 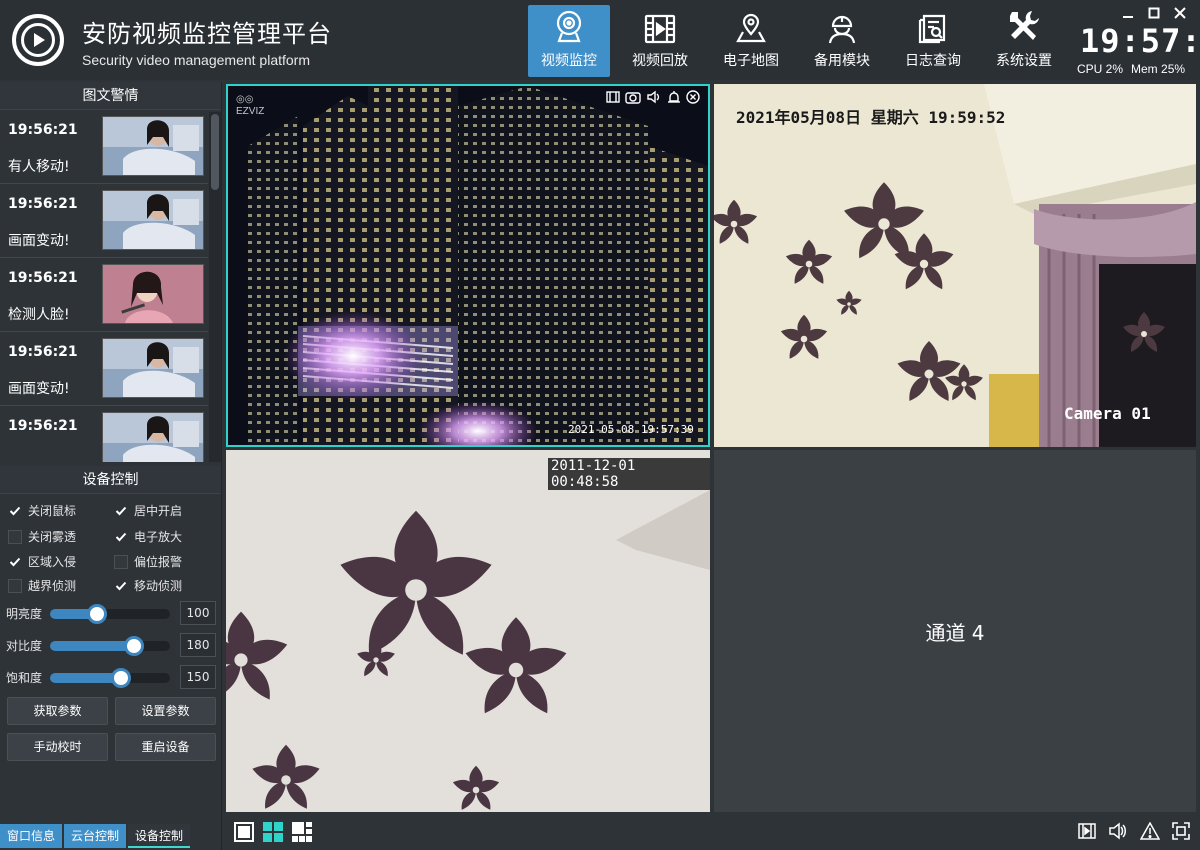 I want to click on check-motion-detect: 移动侦测, so click(x=148, y=585).